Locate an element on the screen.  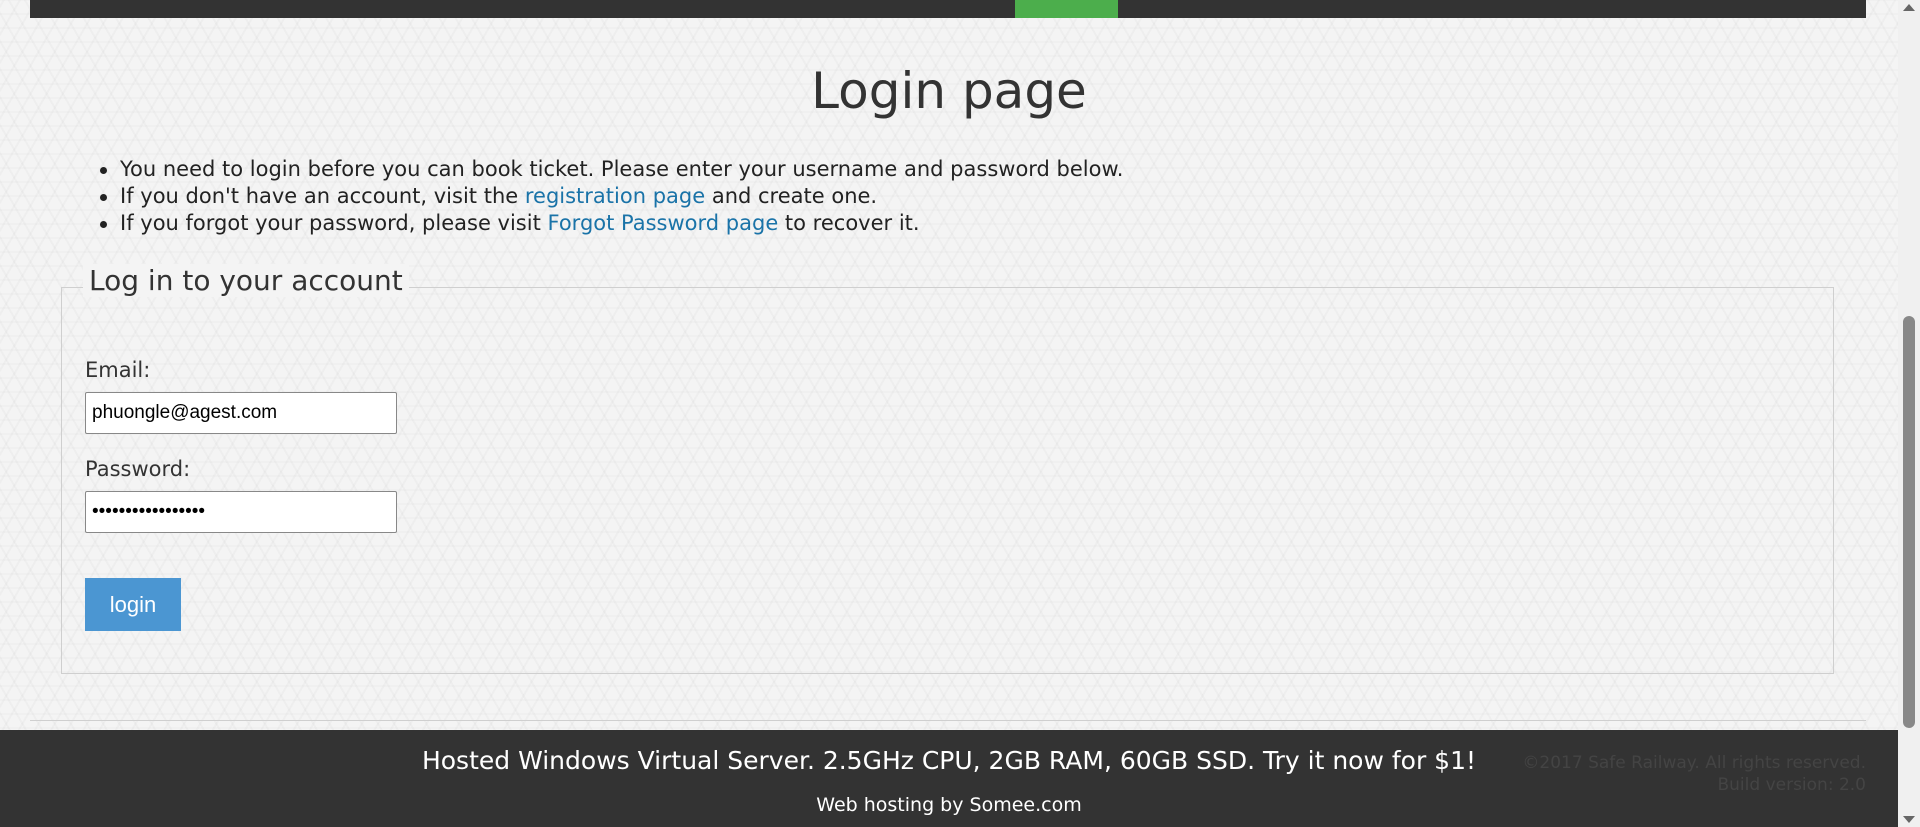
password-label: Password: is located at coordinates (138, 469).